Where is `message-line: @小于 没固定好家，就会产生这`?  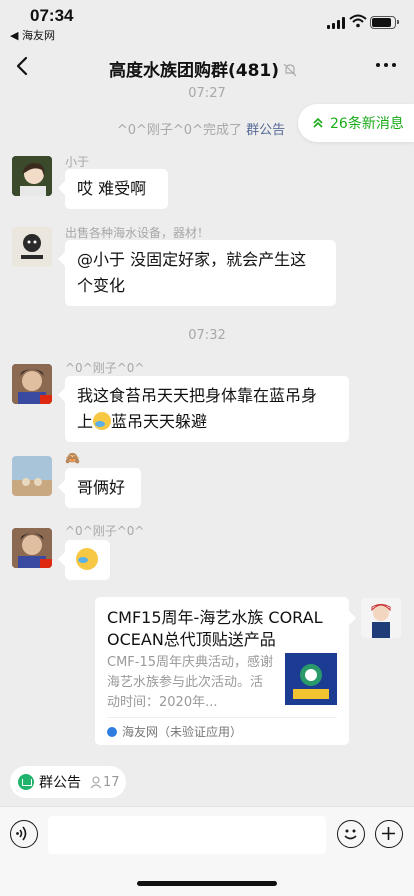 message-line: @小于 没固定好家，就会产生这 is located at coordinates (192, 259).